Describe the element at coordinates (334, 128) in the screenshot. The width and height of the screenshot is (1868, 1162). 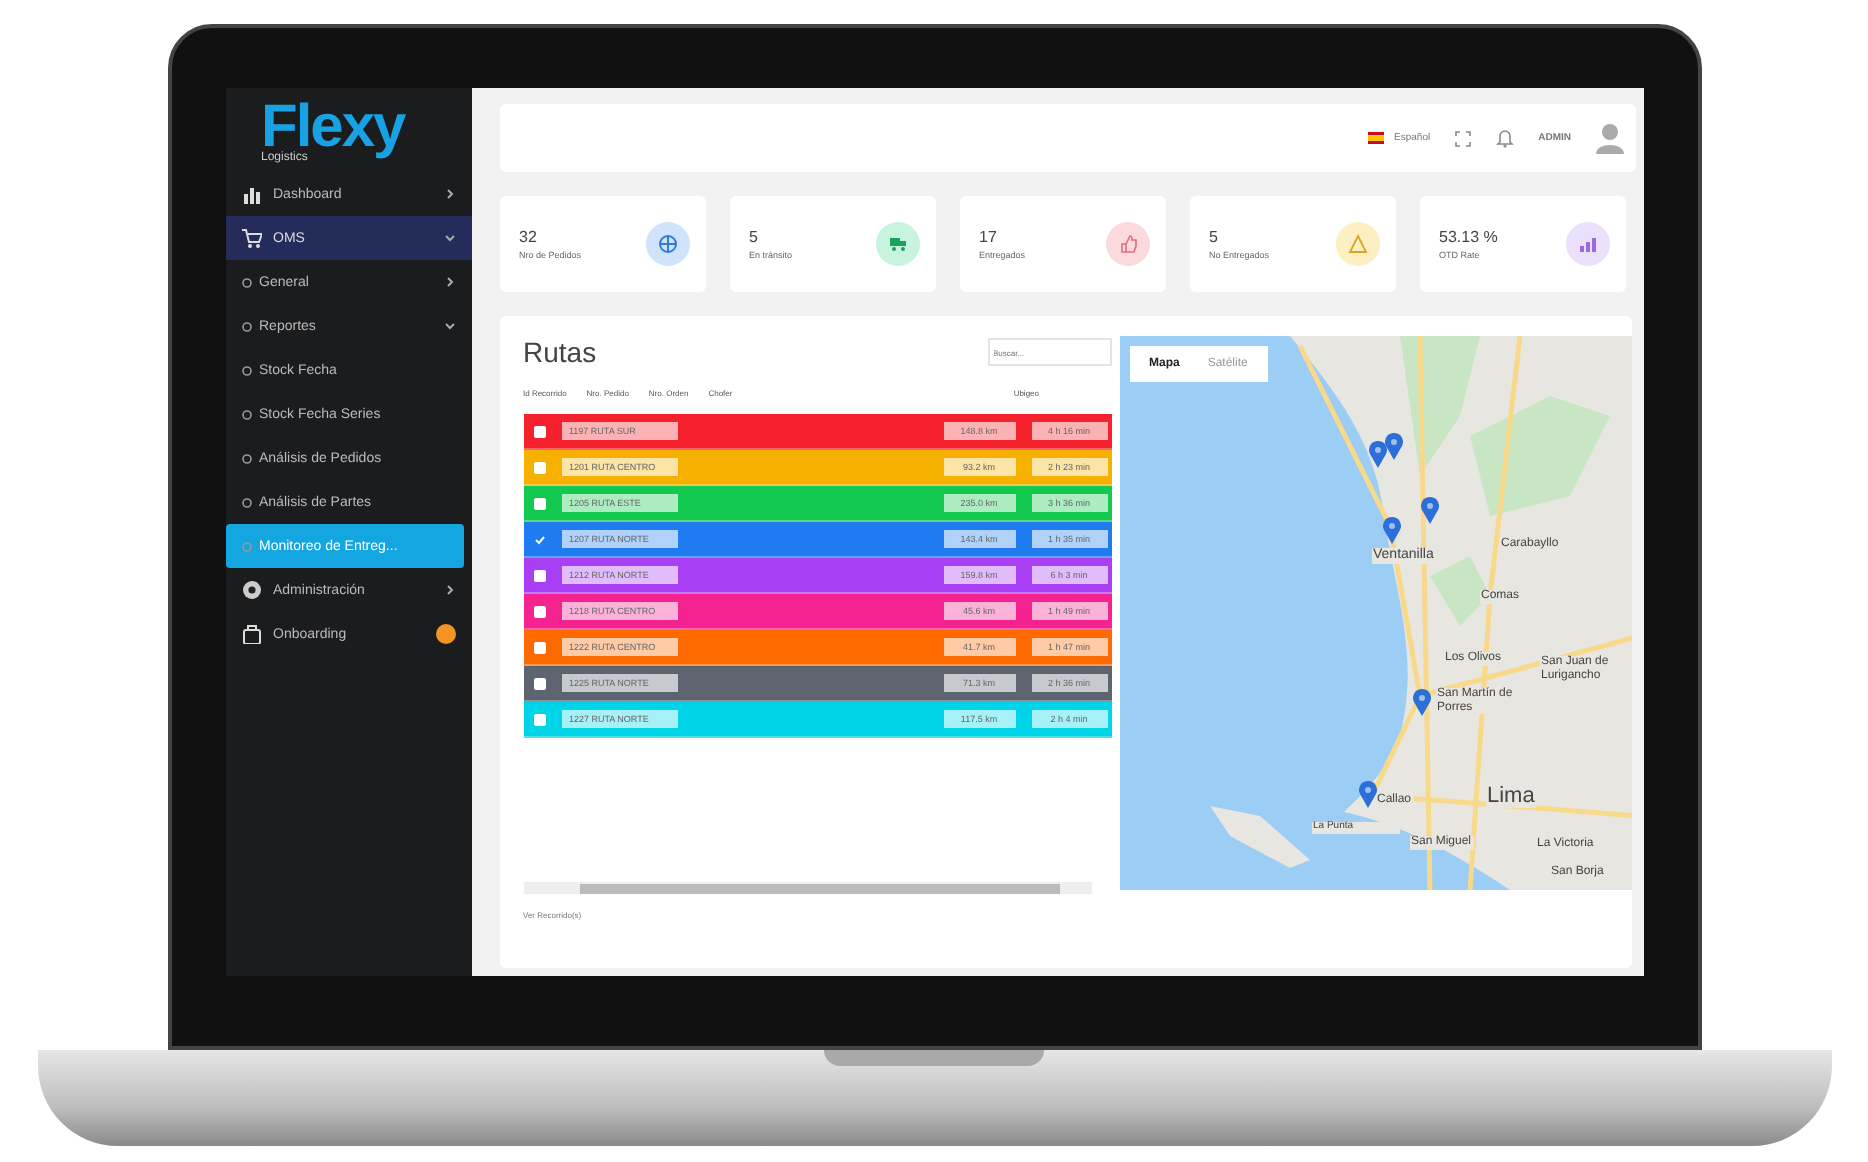
I see `logo-wordmark: Flexy` at that location.